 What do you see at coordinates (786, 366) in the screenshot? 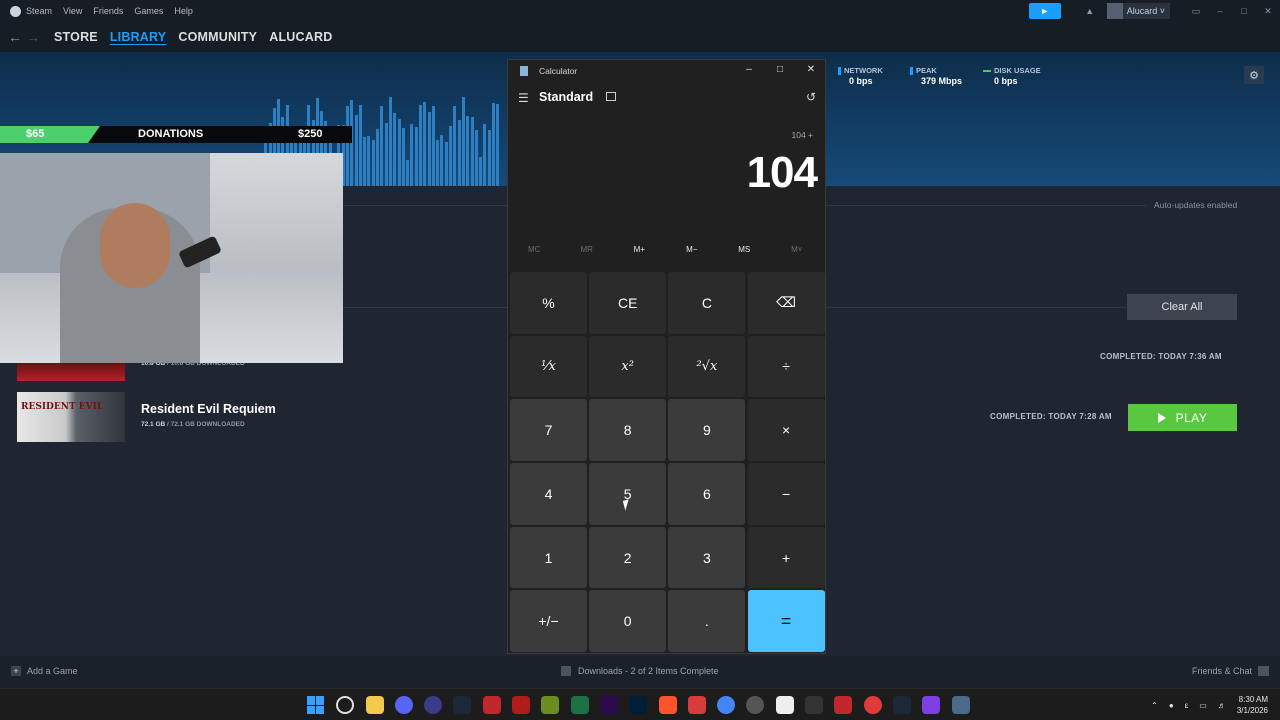
I see `divide-button: ÷` at bounding box center [786, 366].